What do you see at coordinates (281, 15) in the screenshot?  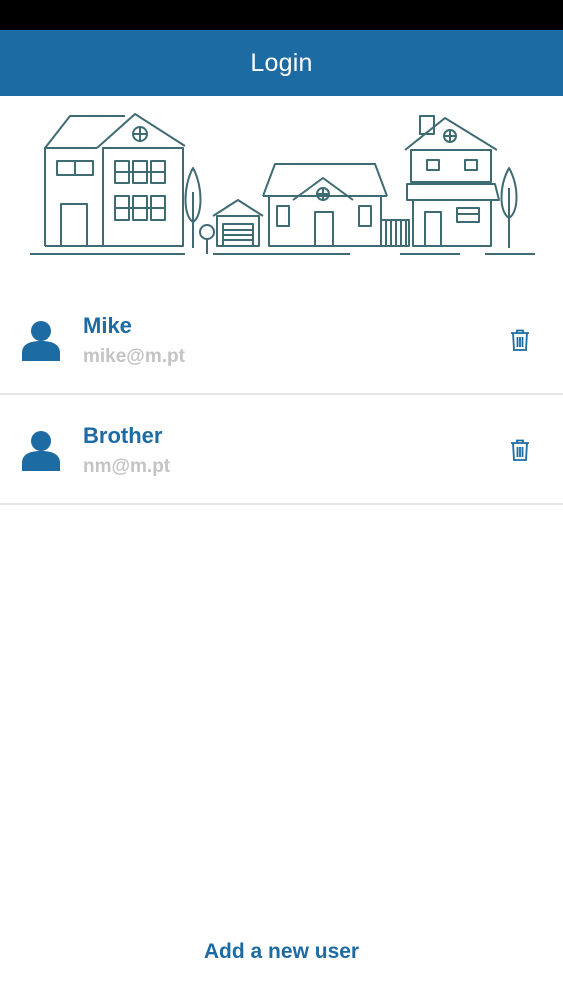 I see `status-bar` at bounding box center [281, 15].